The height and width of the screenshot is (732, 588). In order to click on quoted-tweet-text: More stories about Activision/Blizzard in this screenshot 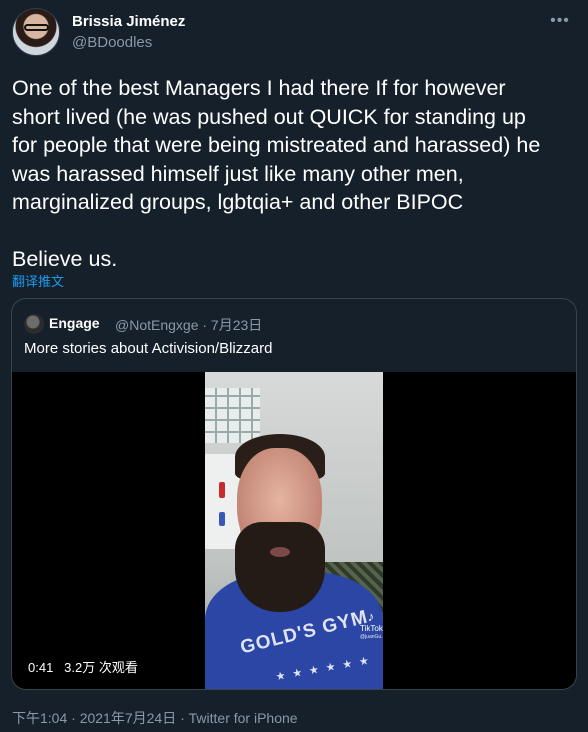, I will do `click(148, 348)`.